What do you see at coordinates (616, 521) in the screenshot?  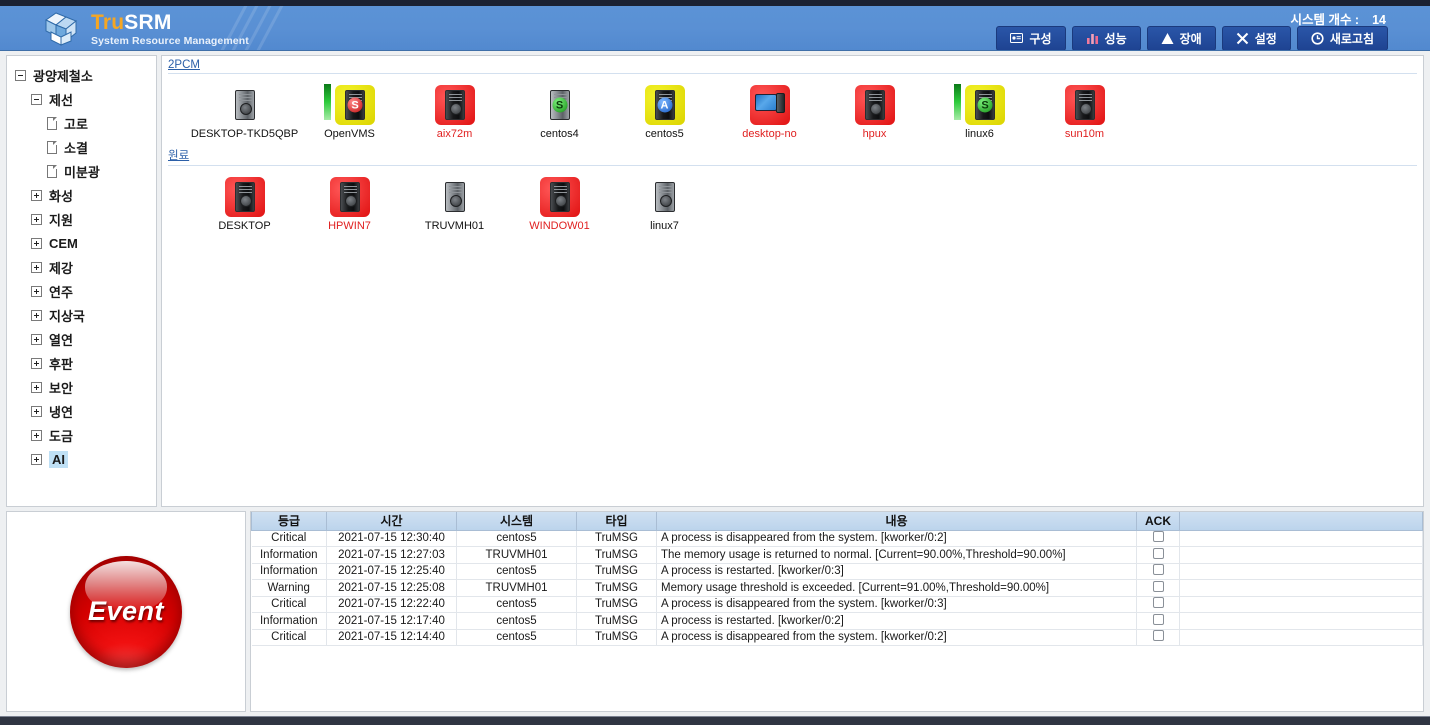 I see `column-header-3: 타입` at bounding box center [616, 521].